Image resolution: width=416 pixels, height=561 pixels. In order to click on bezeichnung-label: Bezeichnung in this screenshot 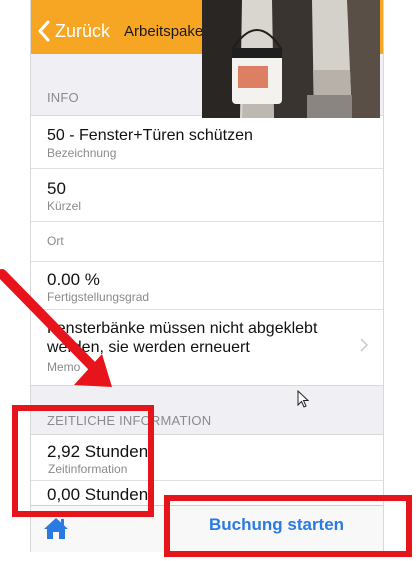, I will do `click(82, 153)`.